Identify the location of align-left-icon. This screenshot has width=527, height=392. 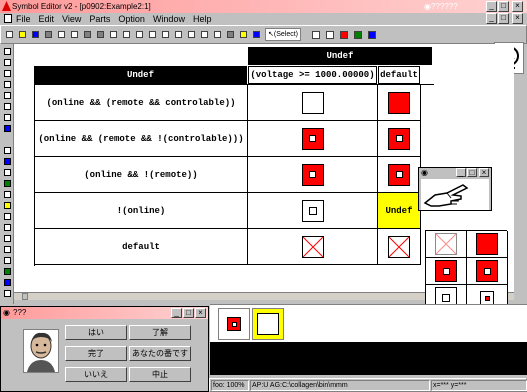
(113, 34).